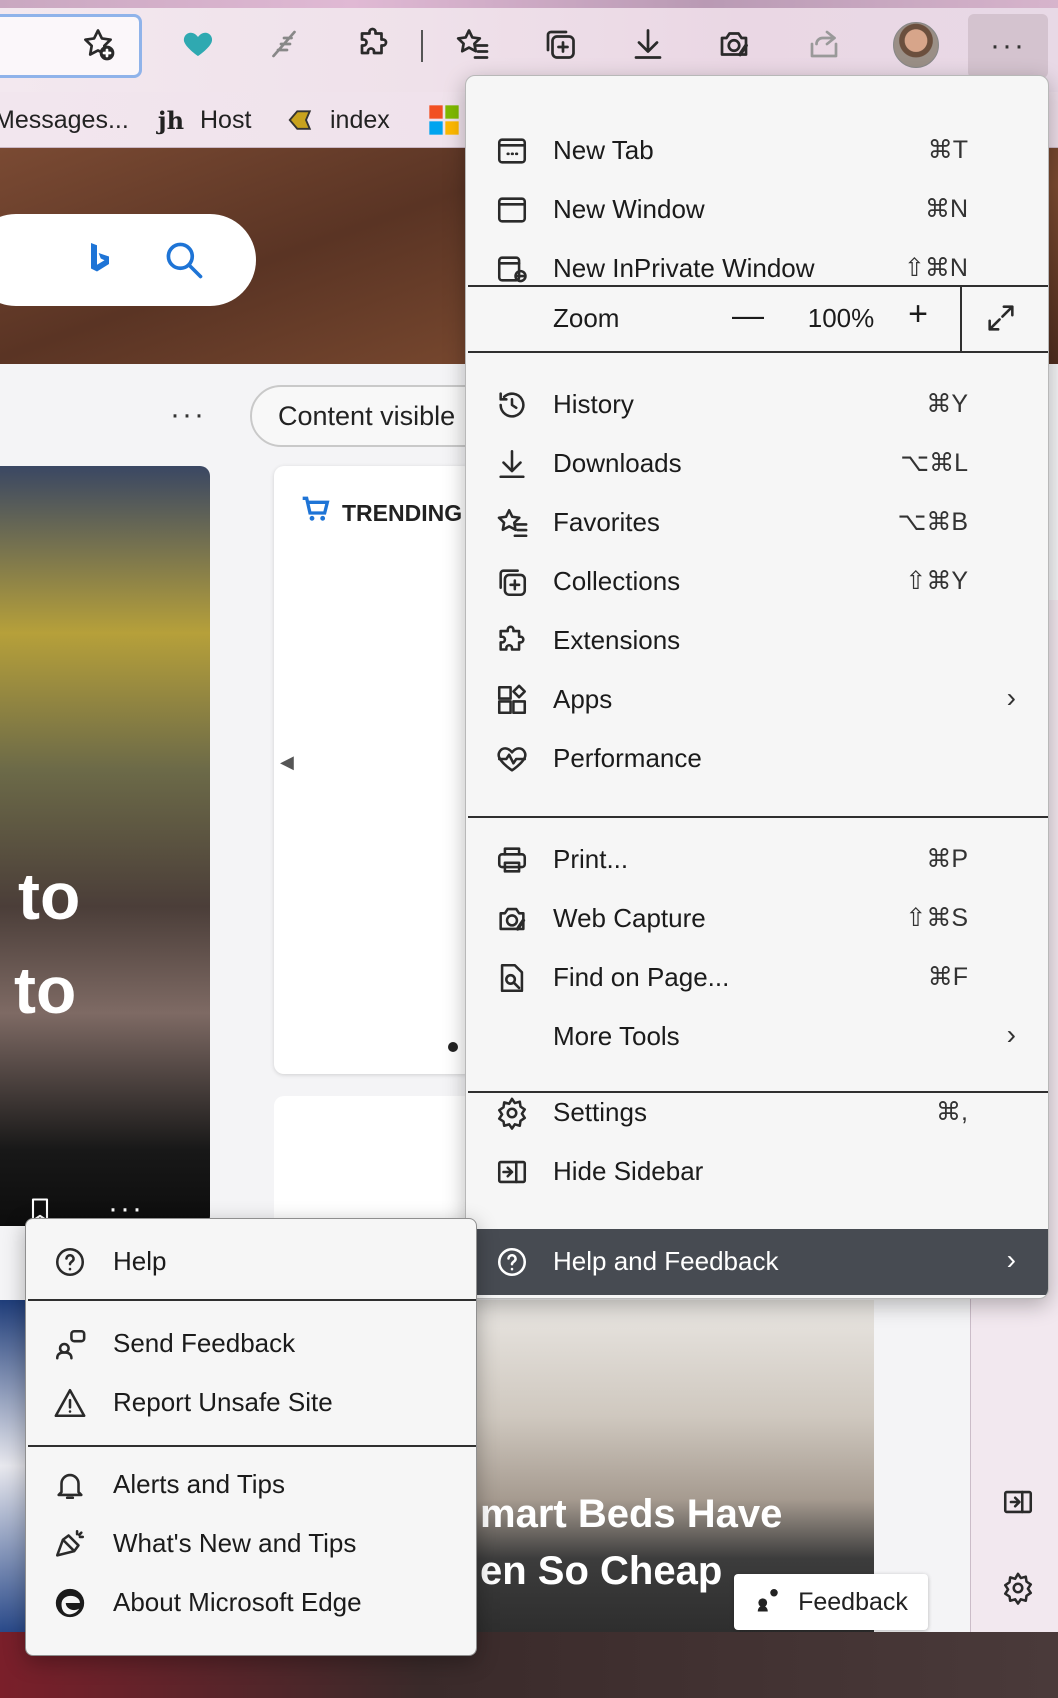 This screenshot has width=1058, height=1698. Describe the element at coordinates (512, 210) in the screenshot. I see `new-window-icon` at that location.